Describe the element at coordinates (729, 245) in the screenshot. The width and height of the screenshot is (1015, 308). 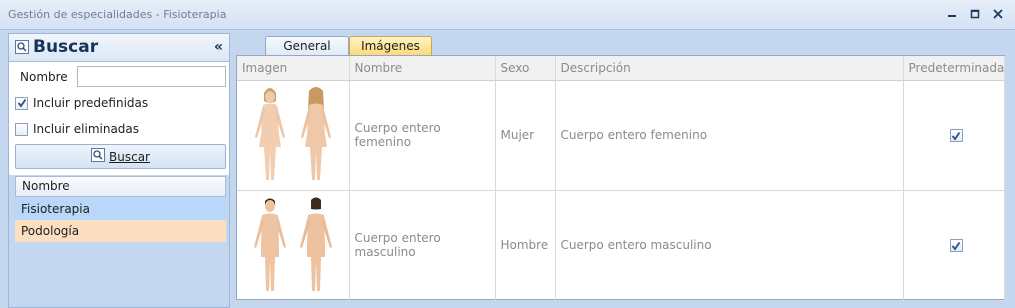
I see `cell-descripcion: Cuerpo entero masculino` at that location.